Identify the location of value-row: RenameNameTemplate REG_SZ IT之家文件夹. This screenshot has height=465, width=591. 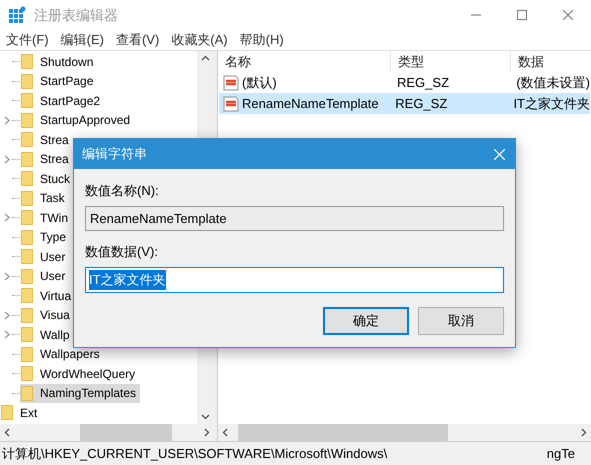
(404, 103).